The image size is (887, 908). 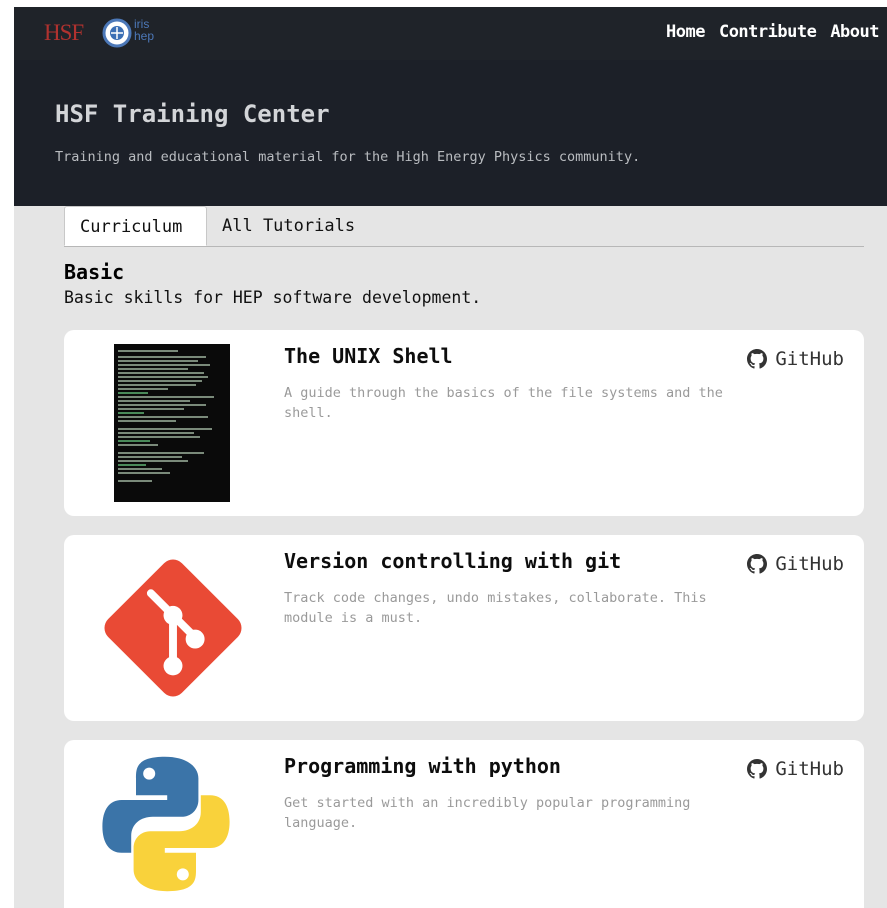 I want to click on iris-hep-logo-text: iris hep, so click(x=154, y=30).